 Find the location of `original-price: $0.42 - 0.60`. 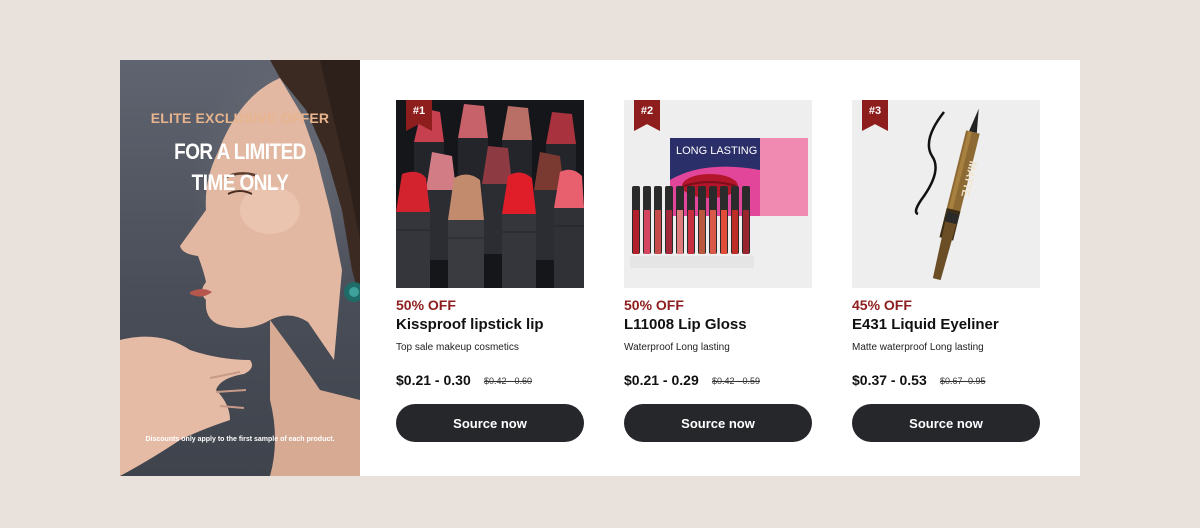

original-price: $0.42 - 0.60 is located at coordinates (508, 381).